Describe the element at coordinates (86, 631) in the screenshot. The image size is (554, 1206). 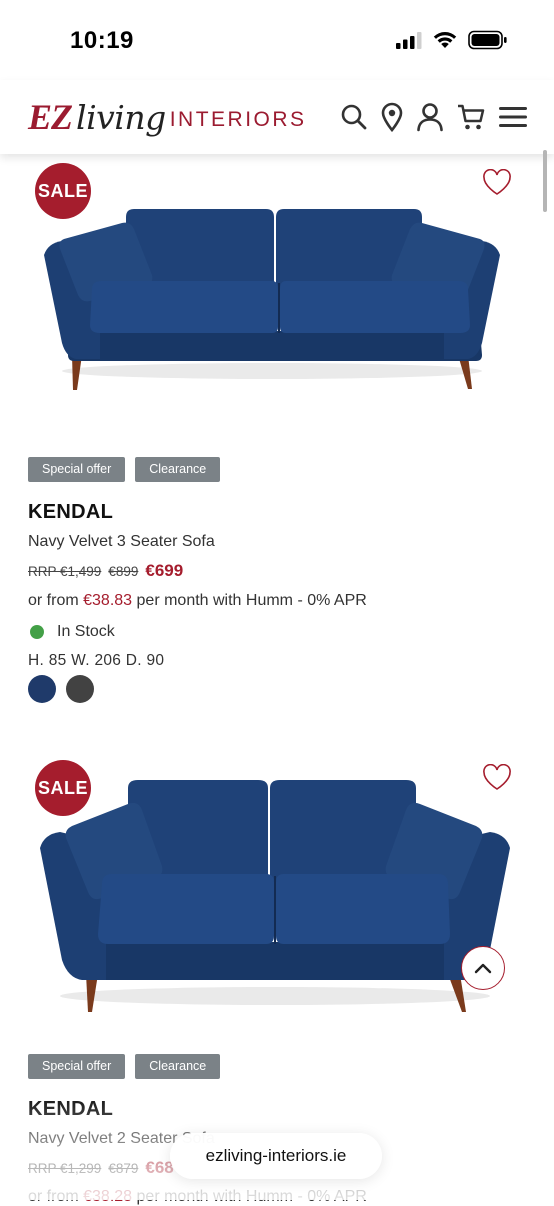
I see `stock-label: In Stock` at that location.